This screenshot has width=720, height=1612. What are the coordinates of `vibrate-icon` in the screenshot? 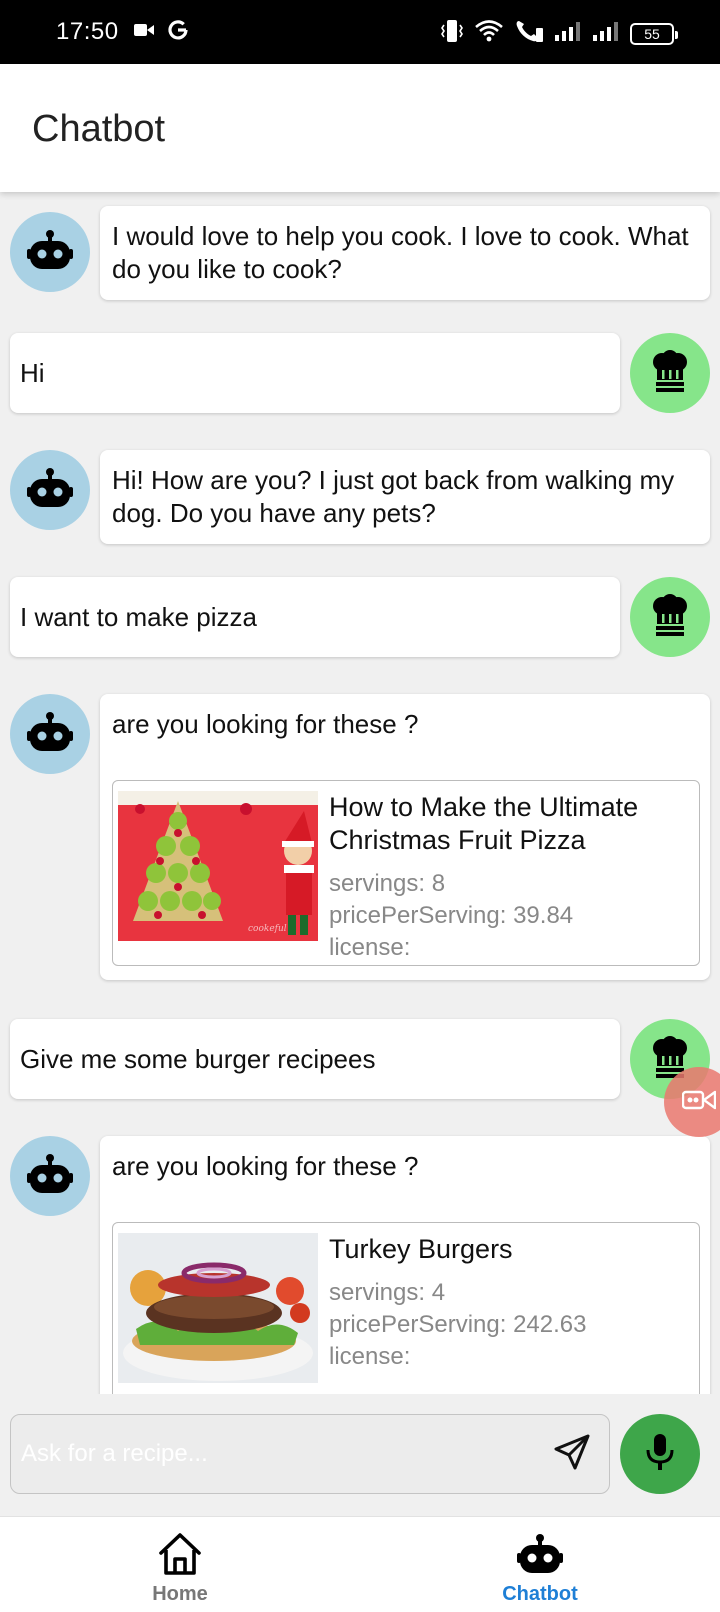 It's located at (452, 33).